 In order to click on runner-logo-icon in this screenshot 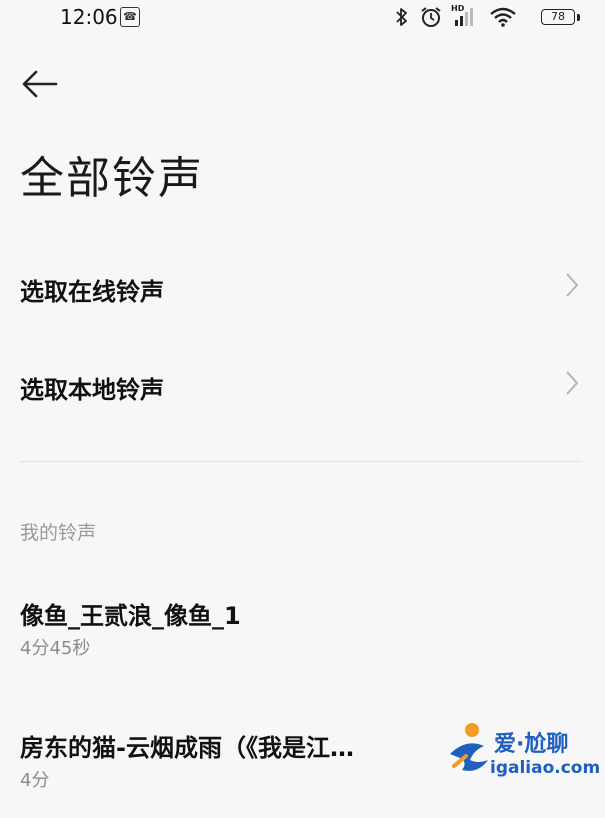, I will do `click(469, 747)`.